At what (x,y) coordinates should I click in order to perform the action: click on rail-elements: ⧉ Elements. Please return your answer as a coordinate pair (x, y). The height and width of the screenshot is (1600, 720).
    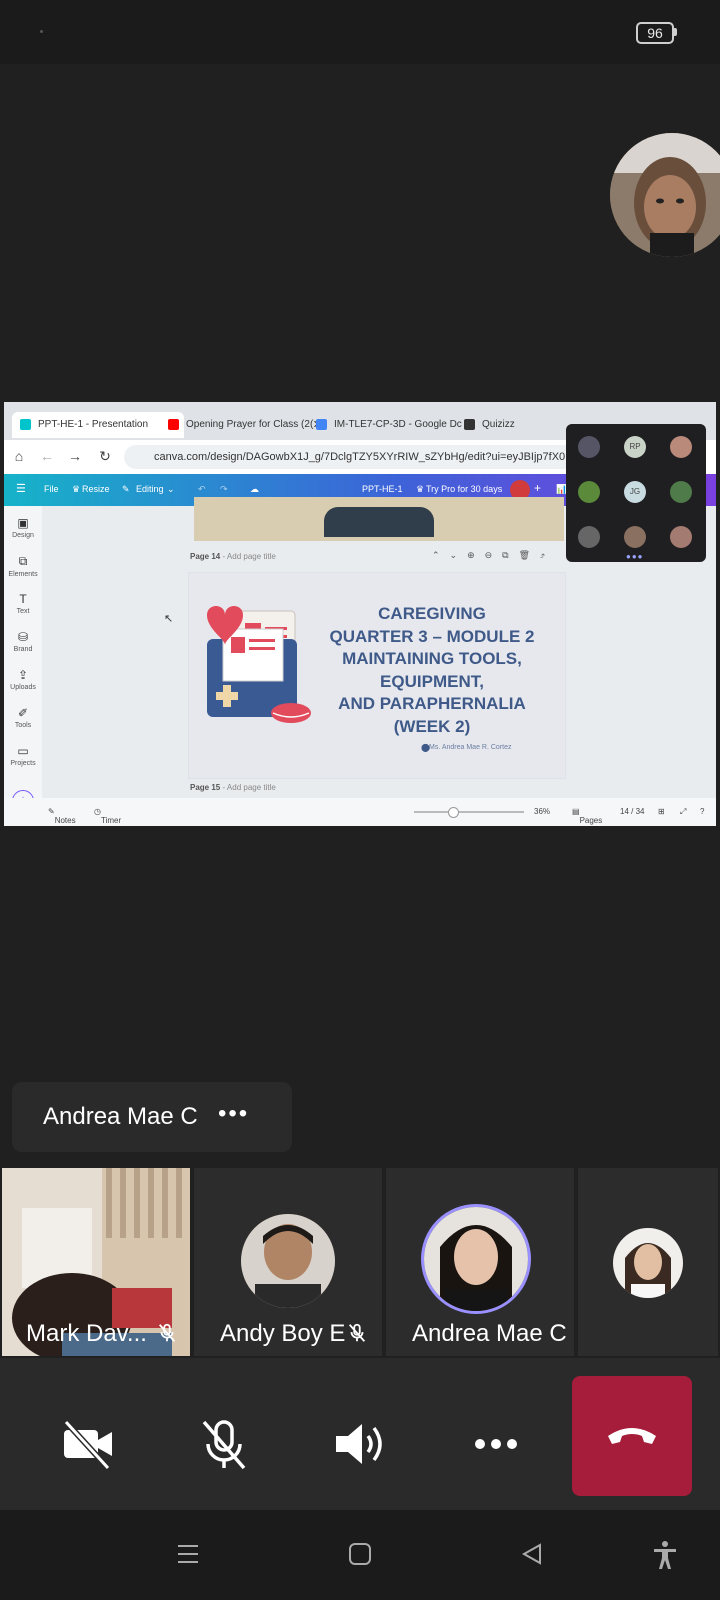
    Looking at the image, I should click on (23, 566).